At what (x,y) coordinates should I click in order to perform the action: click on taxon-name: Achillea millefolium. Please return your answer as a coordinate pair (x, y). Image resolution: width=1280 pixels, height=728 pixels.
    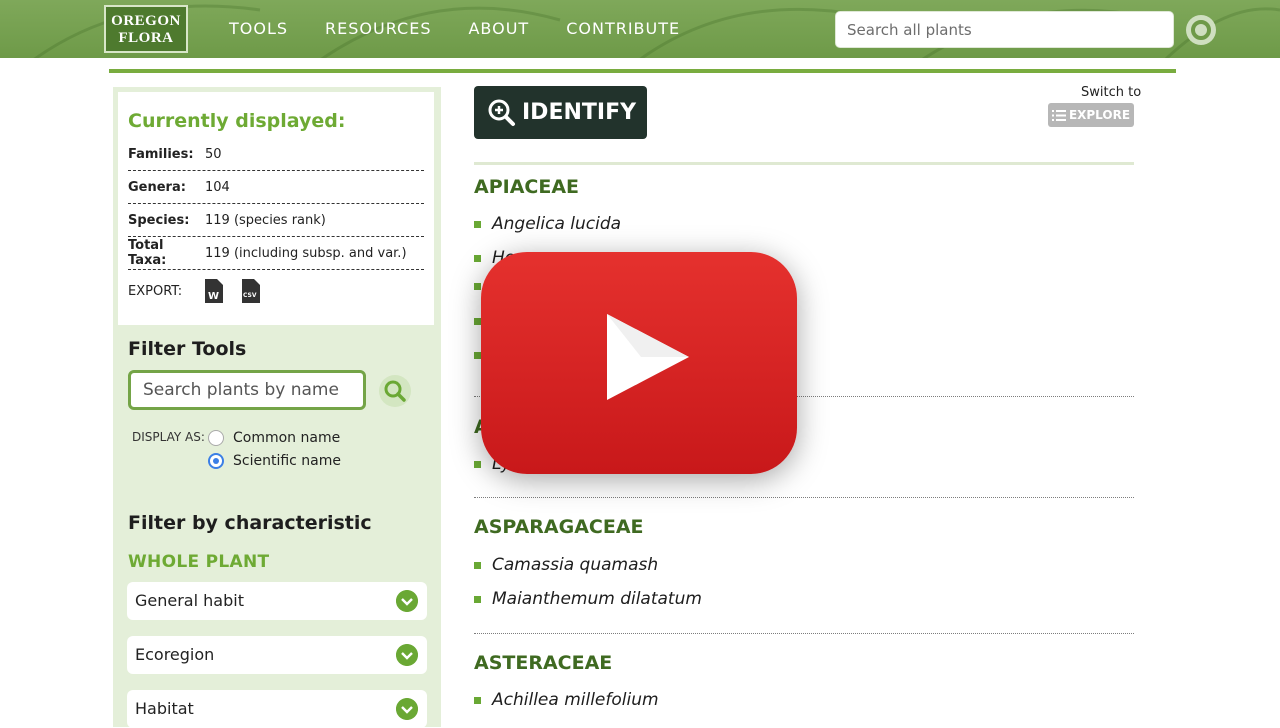
    Looking at the image, I should click on (575, 700).